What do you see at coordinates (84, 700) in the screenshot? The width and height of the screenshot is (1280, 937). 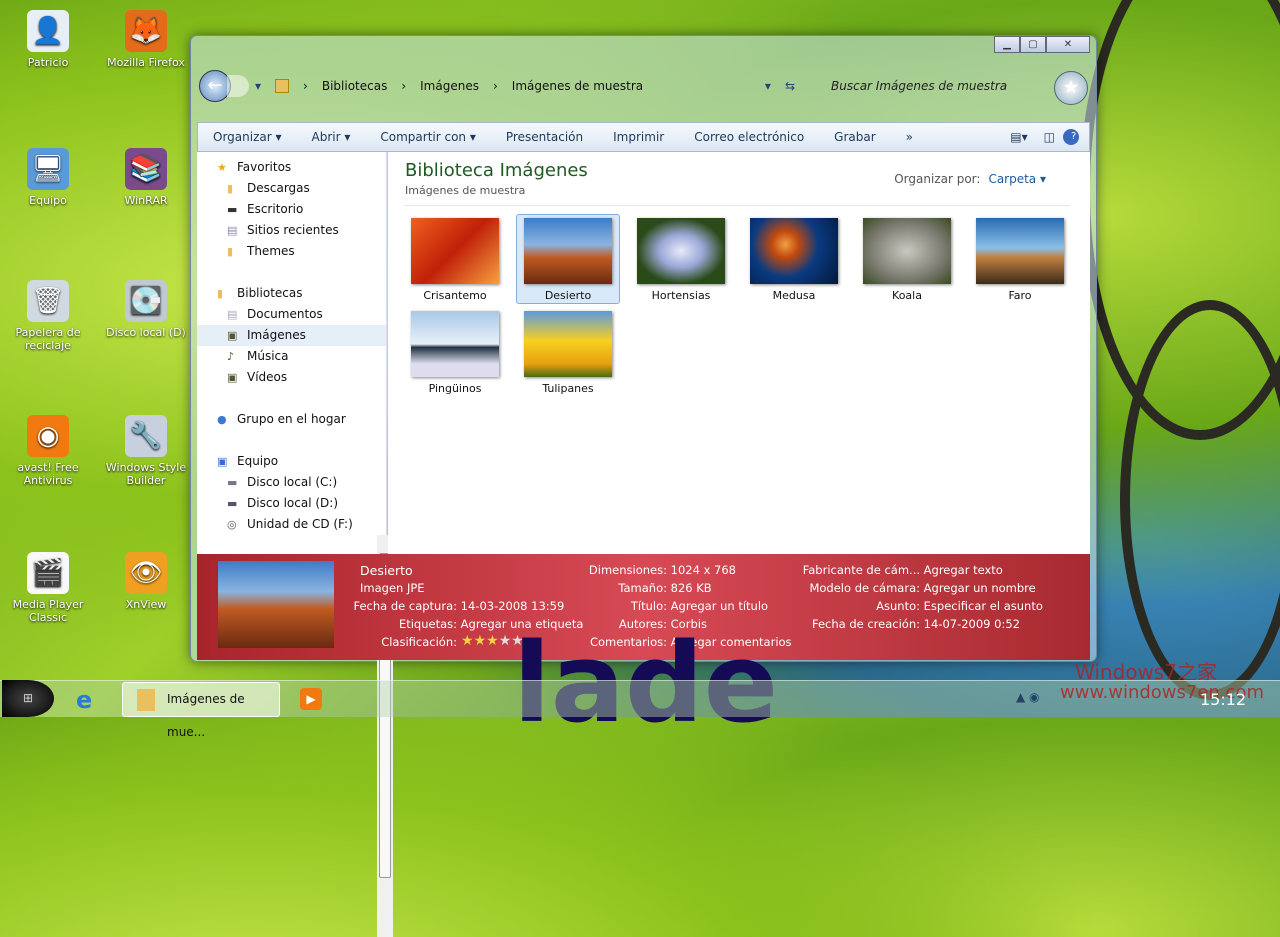 I see `internet-explorer-icon: e` at bounding box center [84, 700].